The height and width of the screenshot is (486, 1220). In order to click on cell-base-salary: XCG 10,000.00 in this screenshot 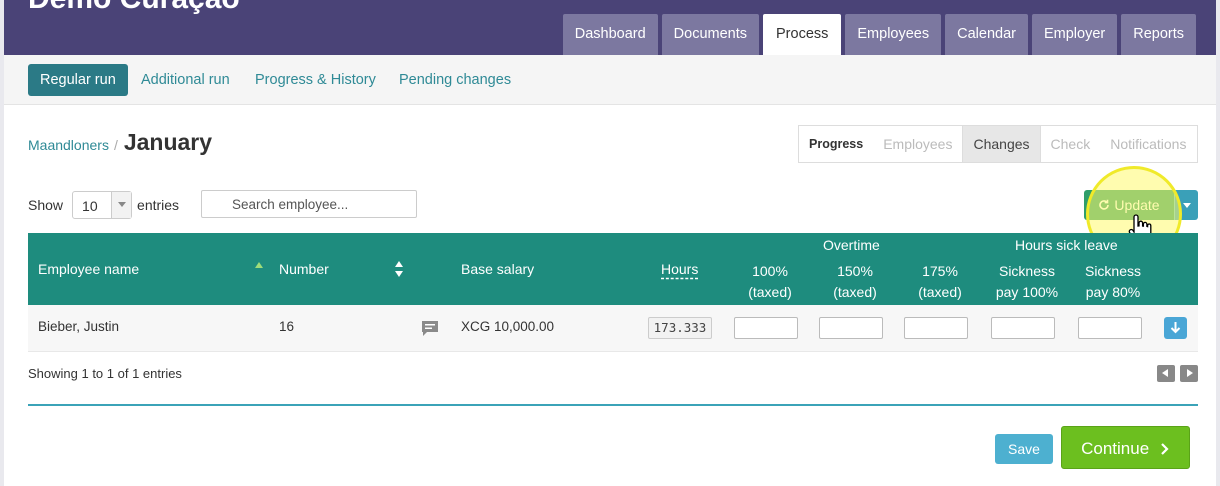, I will do `click(508, 326)`.